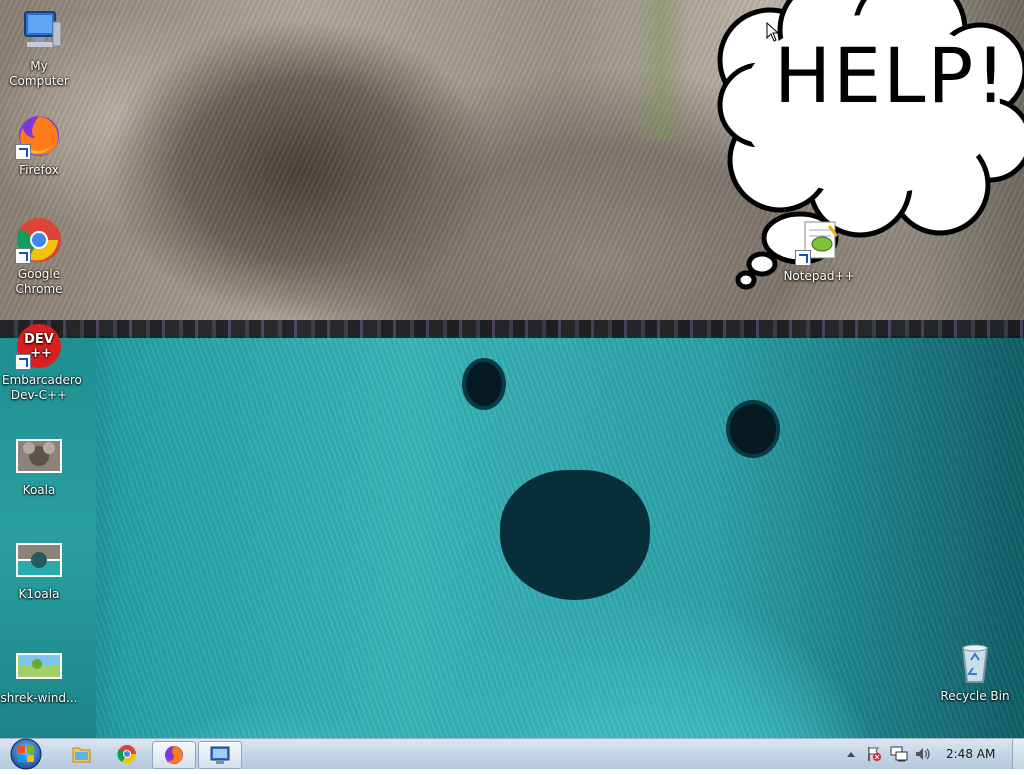 The width and height of the screenshot is (1024, 775). I want to click on desktop-icon-recycle-bin: Recycle Bin, so click(975, 671).